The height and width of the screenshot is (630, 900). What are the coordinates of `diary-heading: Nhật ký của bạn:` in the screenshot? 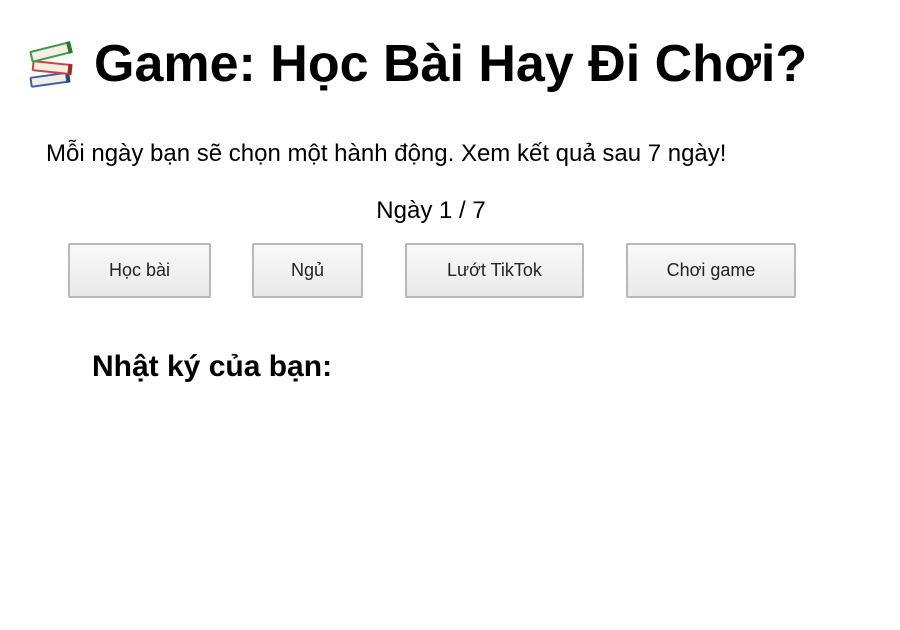 It's located at (212, 366).